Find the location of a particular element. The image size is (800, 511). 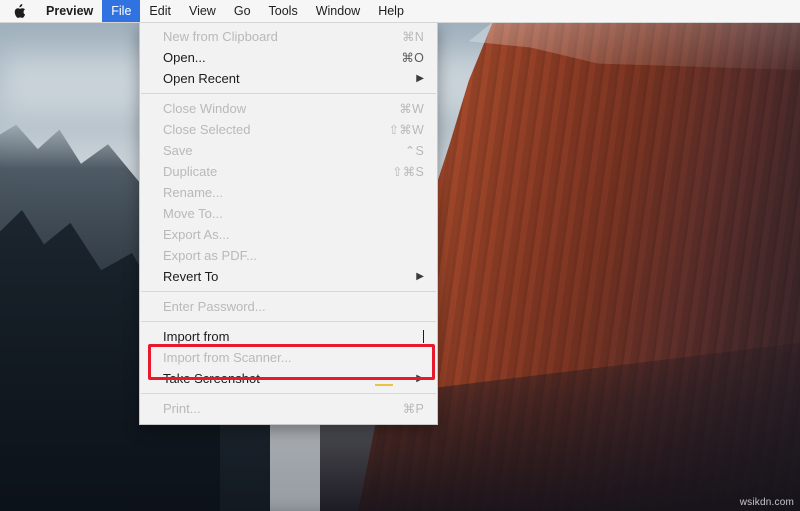

menu-item-file: File is located at coordinates (121, 11).